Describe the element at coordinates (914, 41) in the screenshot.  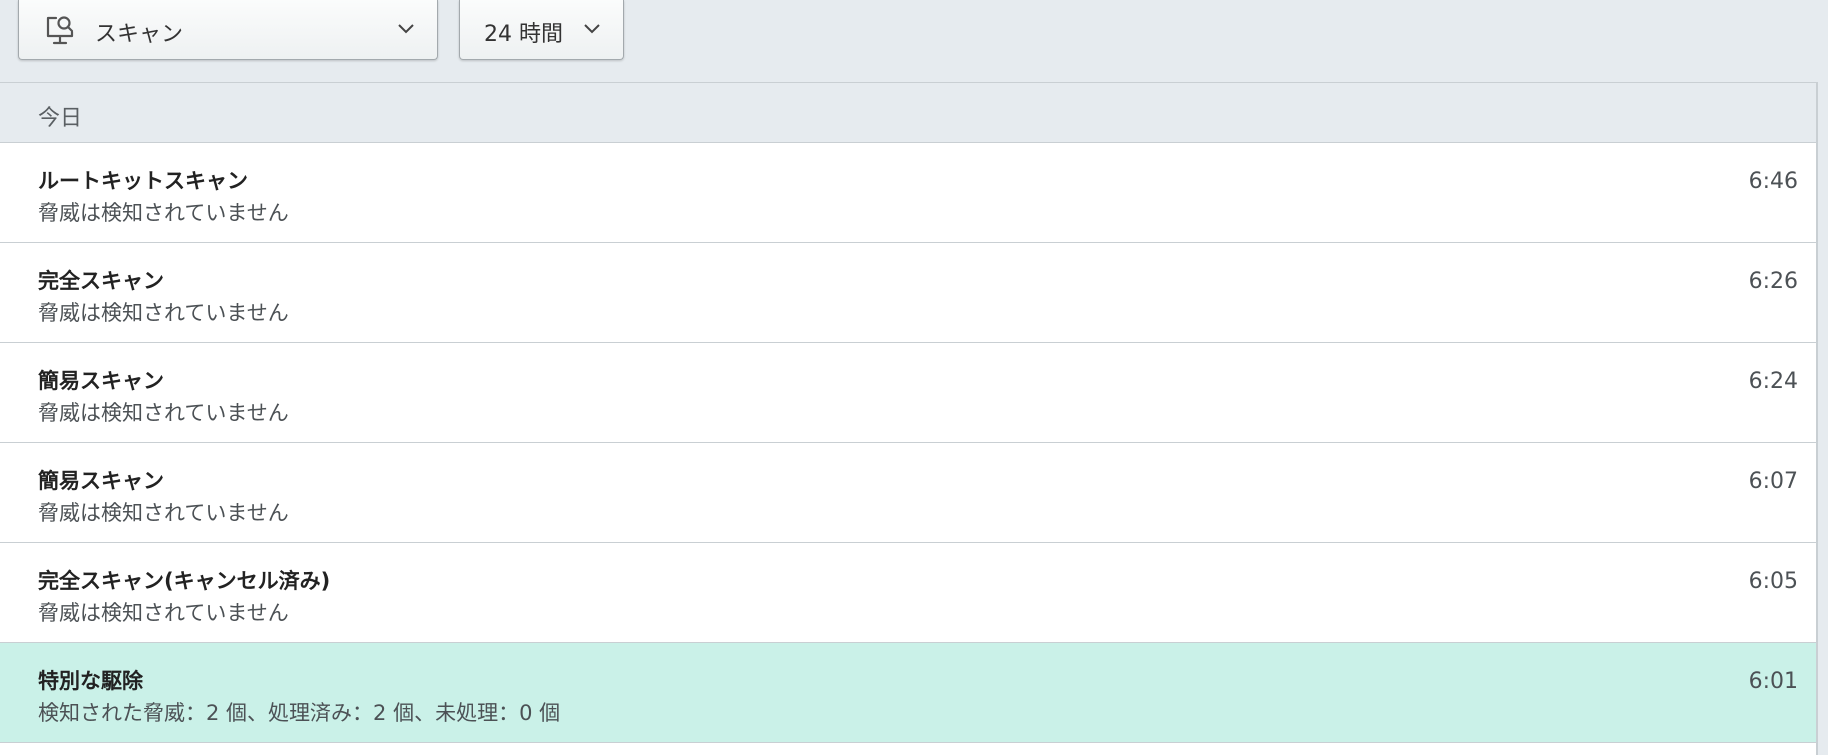
I see `filter-toolbar: スキャン 24 時間` at that location.